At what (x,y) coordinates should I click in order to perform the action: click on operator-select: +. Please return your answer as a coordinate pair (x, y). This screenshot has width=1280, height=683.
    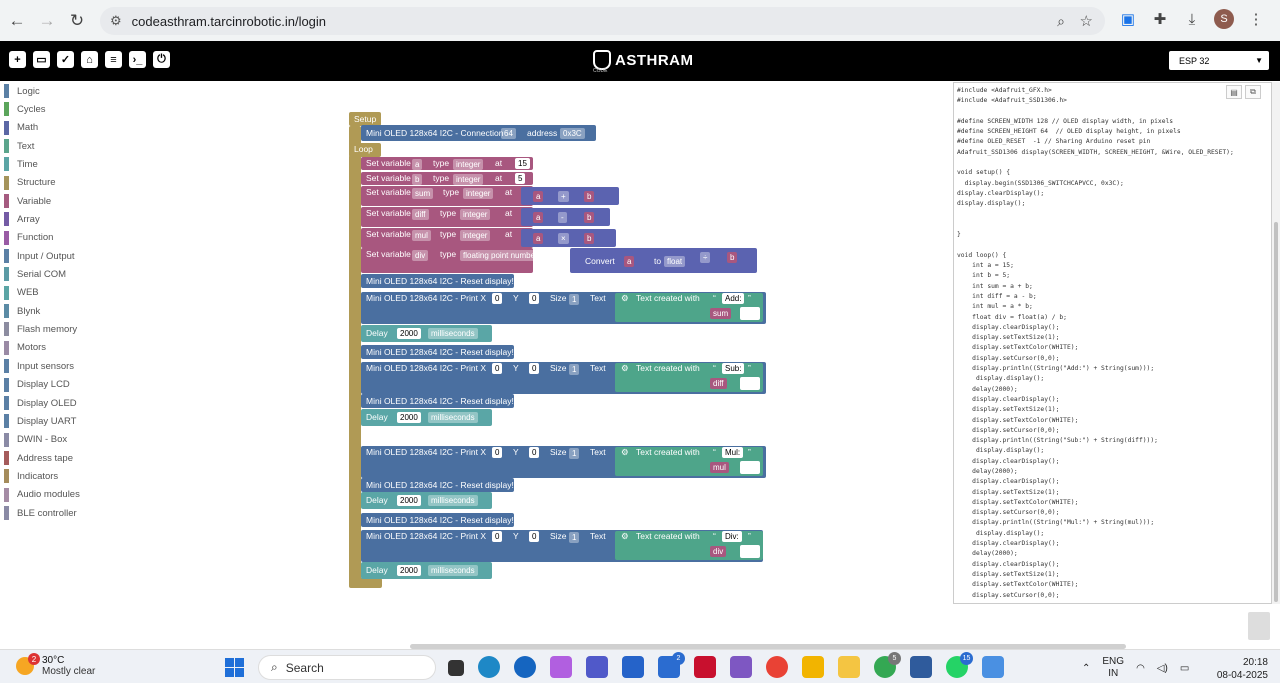
    Looking at the image, I should click on (563, 196).